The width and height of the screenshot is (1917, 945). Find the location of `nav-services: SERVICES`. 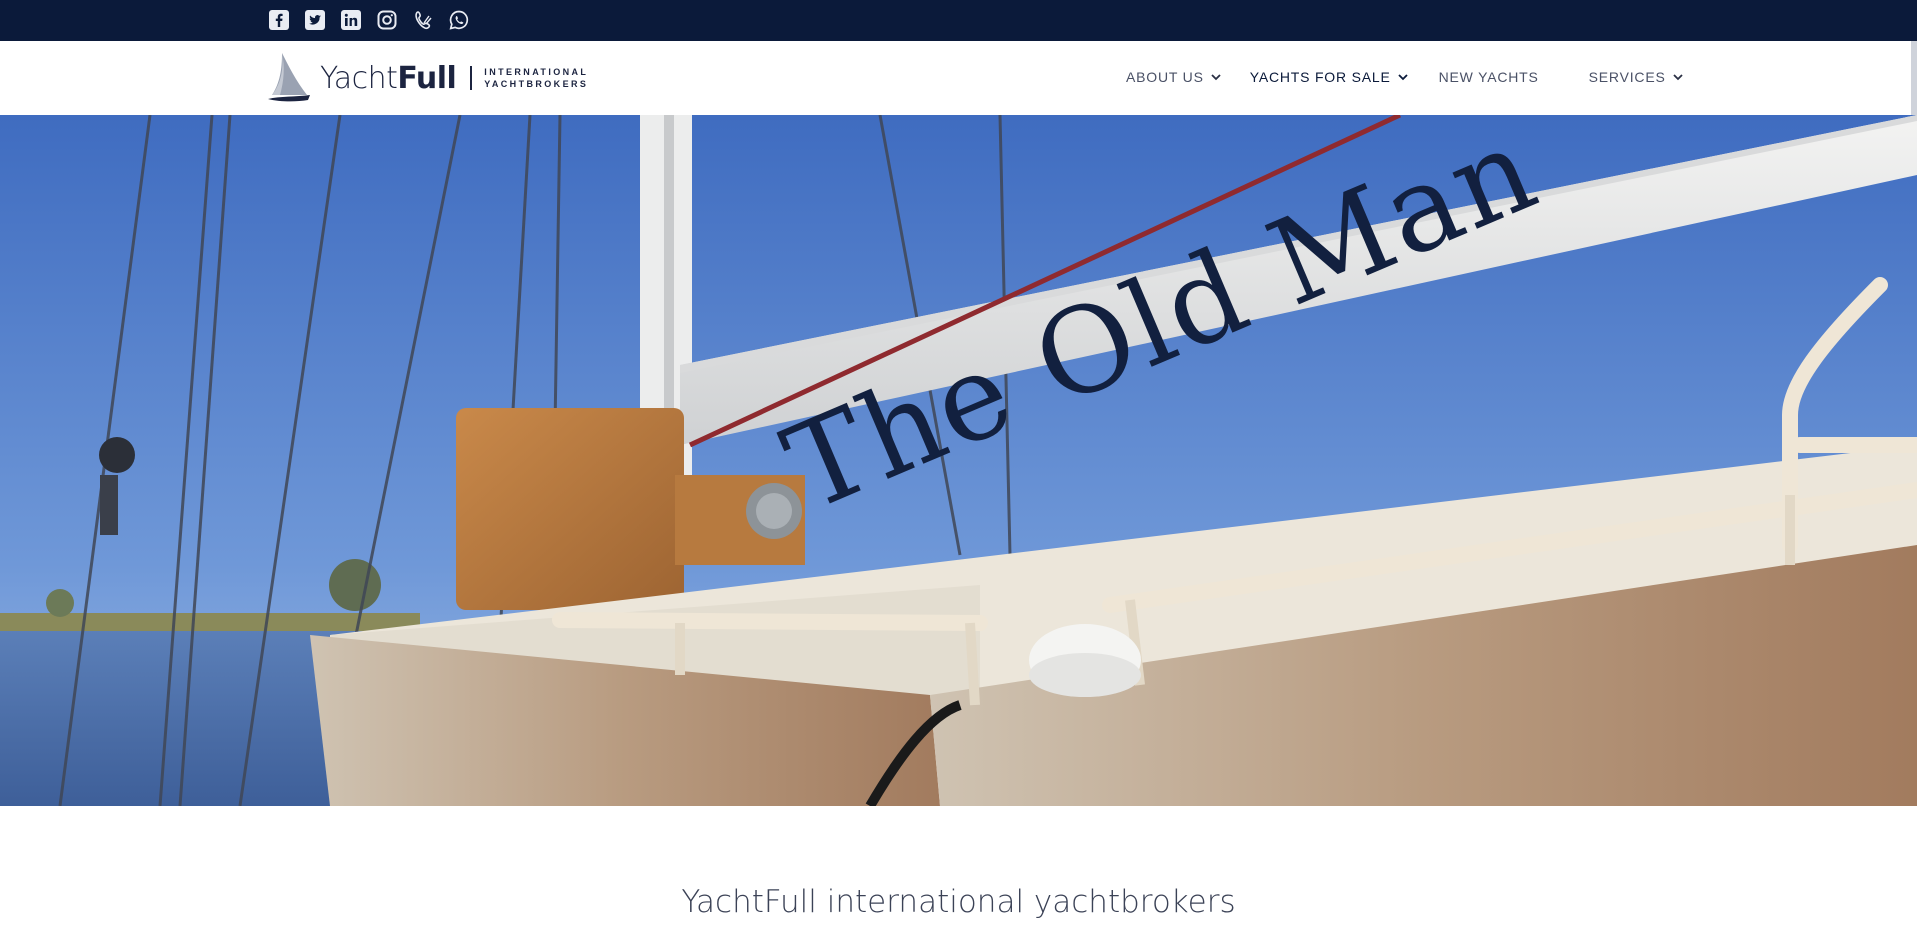

nav-services: SERVICES is located at coordinates (1636, 77).